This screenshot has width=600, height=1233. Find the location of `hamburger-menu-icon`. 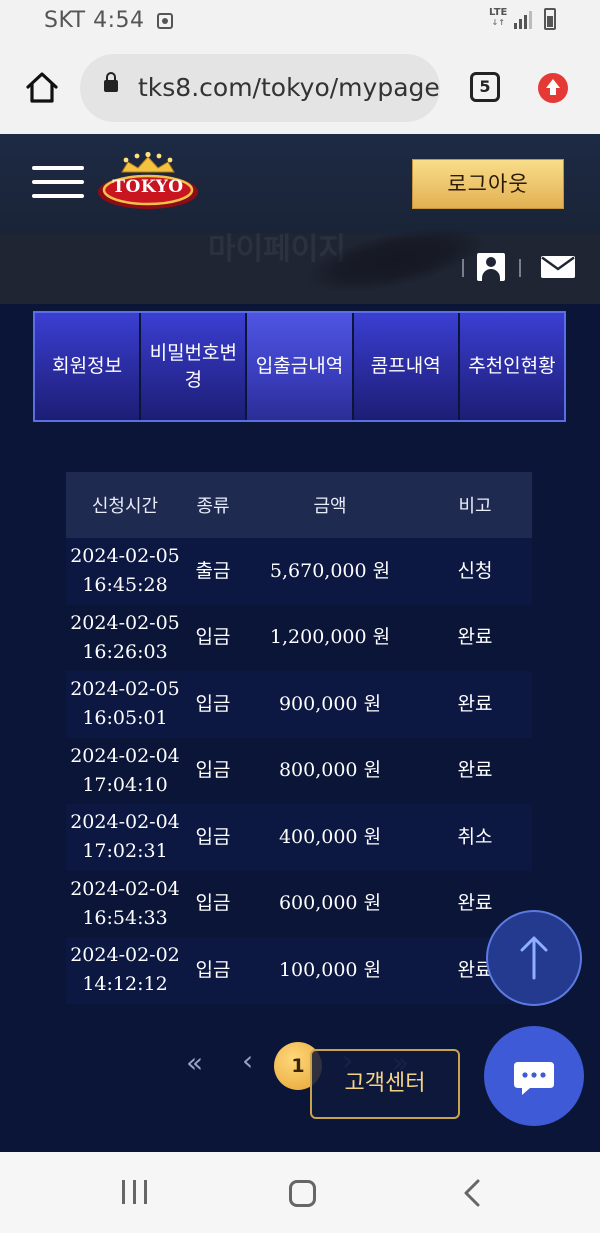

hamburger-menu-icon is located at coordinates (58, 182).